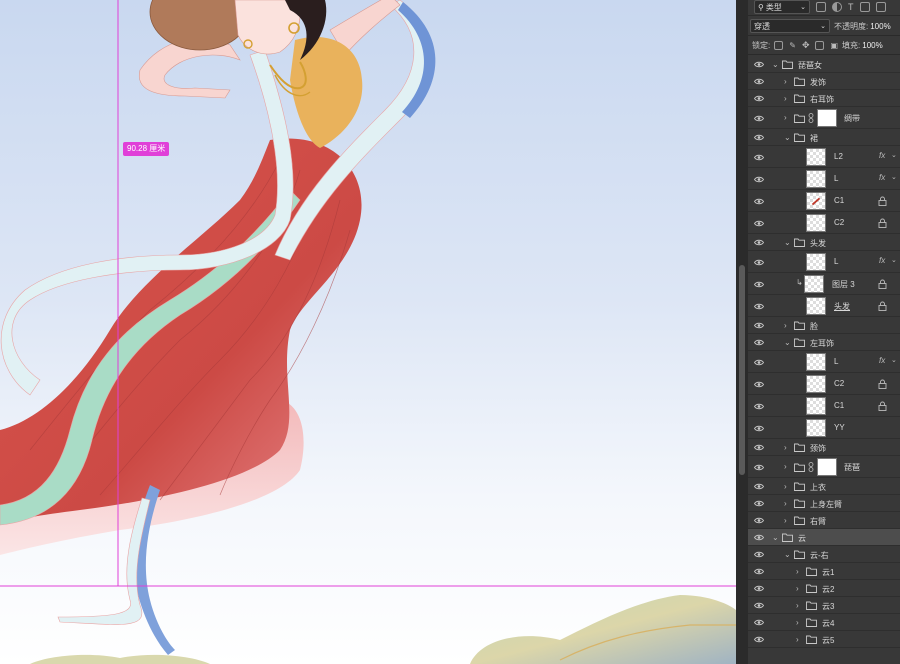 The image size is (900, 664). I want to click on layer-row: › 琵琶, so click(824, 467).